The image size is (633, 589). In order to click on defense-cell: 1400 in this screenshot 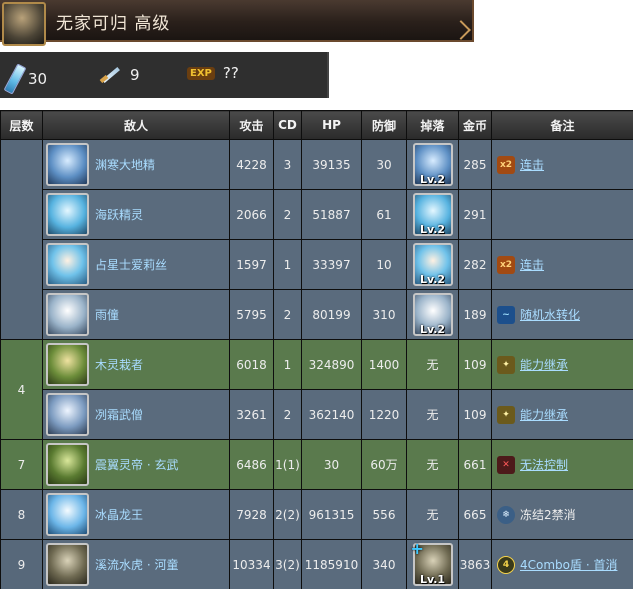, I will do `click(384, 364)`.